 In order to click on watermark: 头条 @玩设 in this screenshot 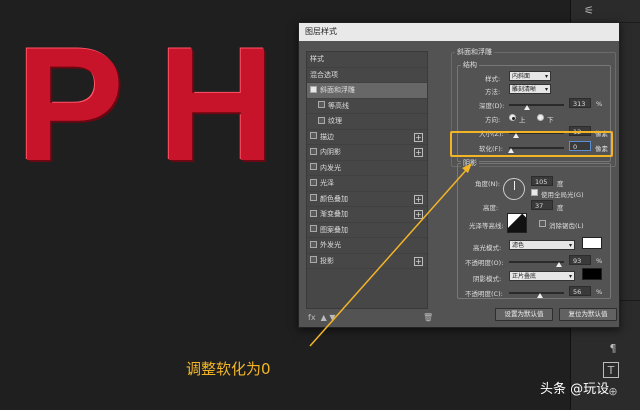, I will do `click(575, 389)`.